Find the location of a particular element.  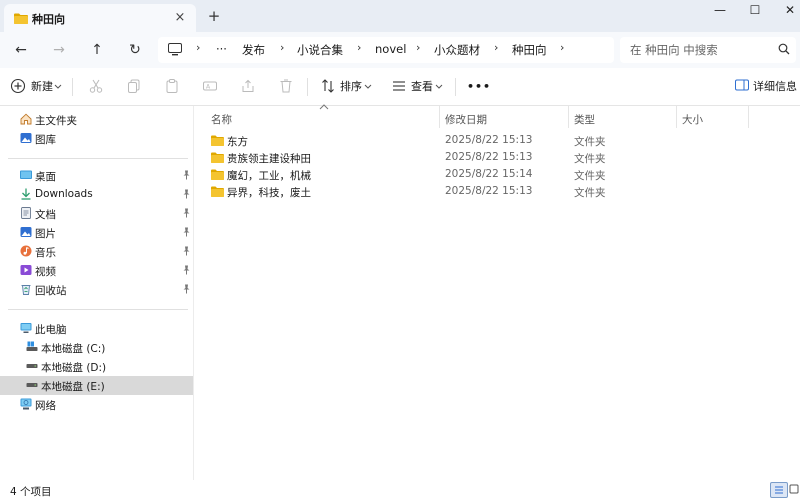

sidebar-item-this-pc: 此电脑 is located at coordinates (96, 328).